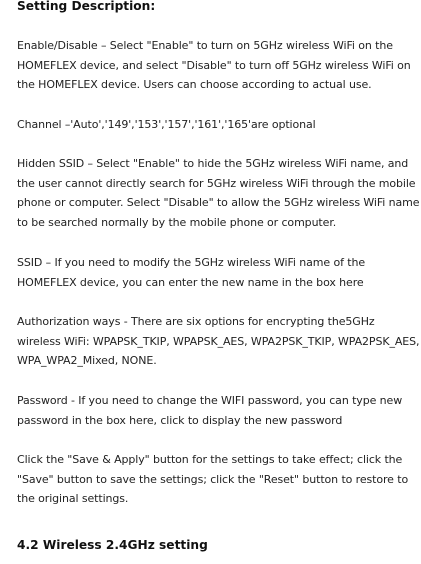 The image size is (421, 564). Describe the element at coordinates (87, 360) in the screenshot. I see `paragraph-line: WPA_WPA2_Mixed, NONE.` at that location.